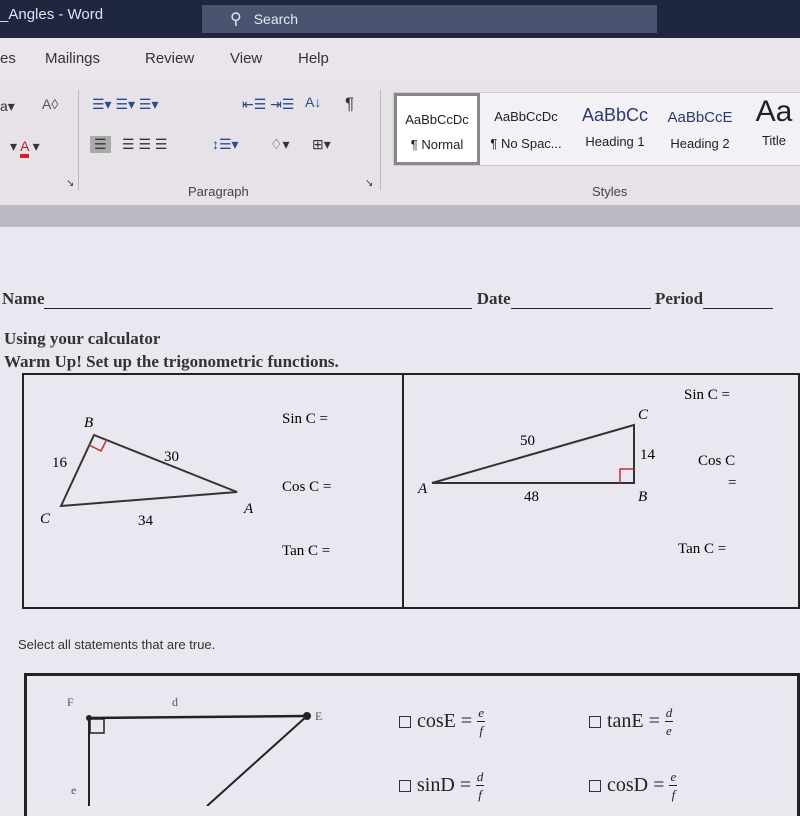 The height and width of the screenshot is (816, 800). What do you see at coordinates (70, 702) in the screenshot?
I see `vertex-f: F` at bounding box center [70, 702].